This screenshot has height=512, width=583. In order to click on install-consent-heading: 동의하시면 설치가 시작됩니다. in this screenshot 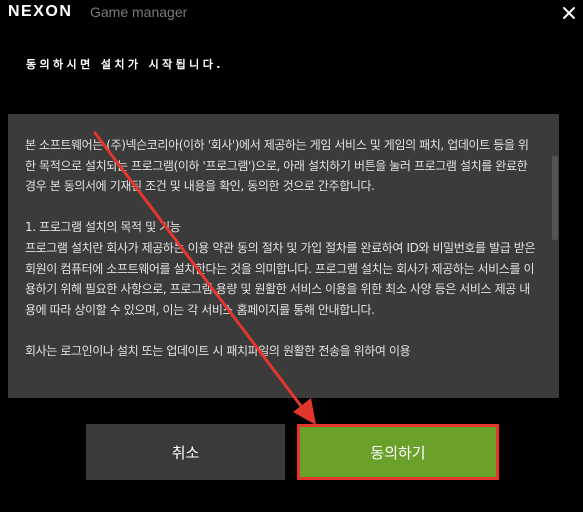, I will do `click(125, 64)`.